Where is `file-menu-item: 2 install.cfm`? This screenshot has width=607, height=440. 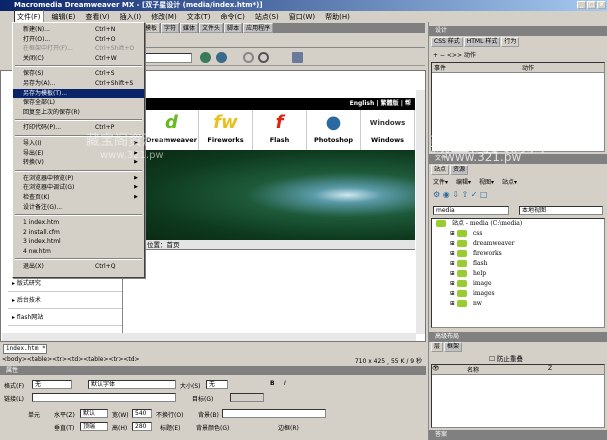
file-menu-item: 2 install.cfm is located at coordinates (78, 233).